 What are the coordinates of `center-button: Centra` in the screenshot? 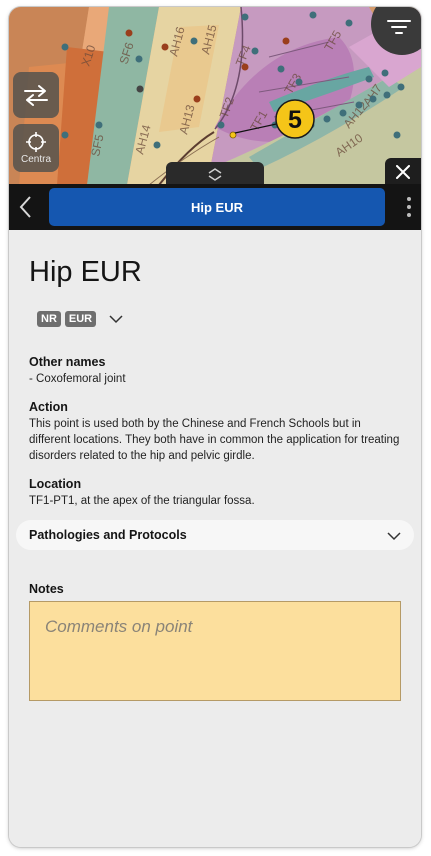 It's located at (36, 148).